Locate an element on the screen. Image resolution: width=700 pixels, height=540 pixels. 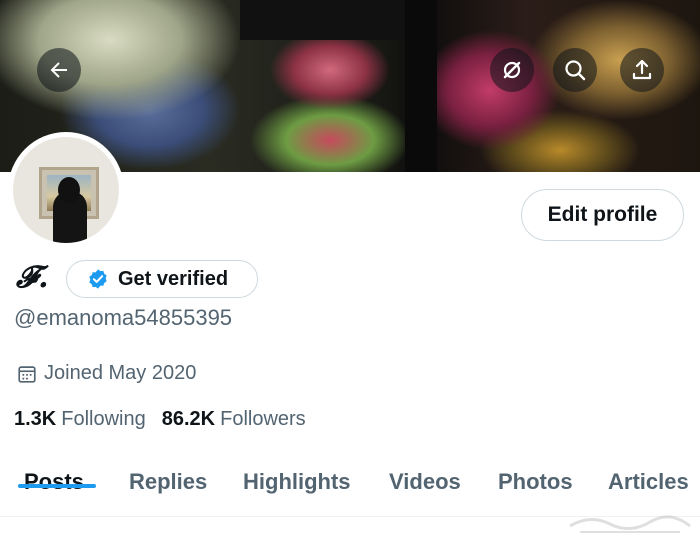
search-icon is located at coordinates (575, 70).